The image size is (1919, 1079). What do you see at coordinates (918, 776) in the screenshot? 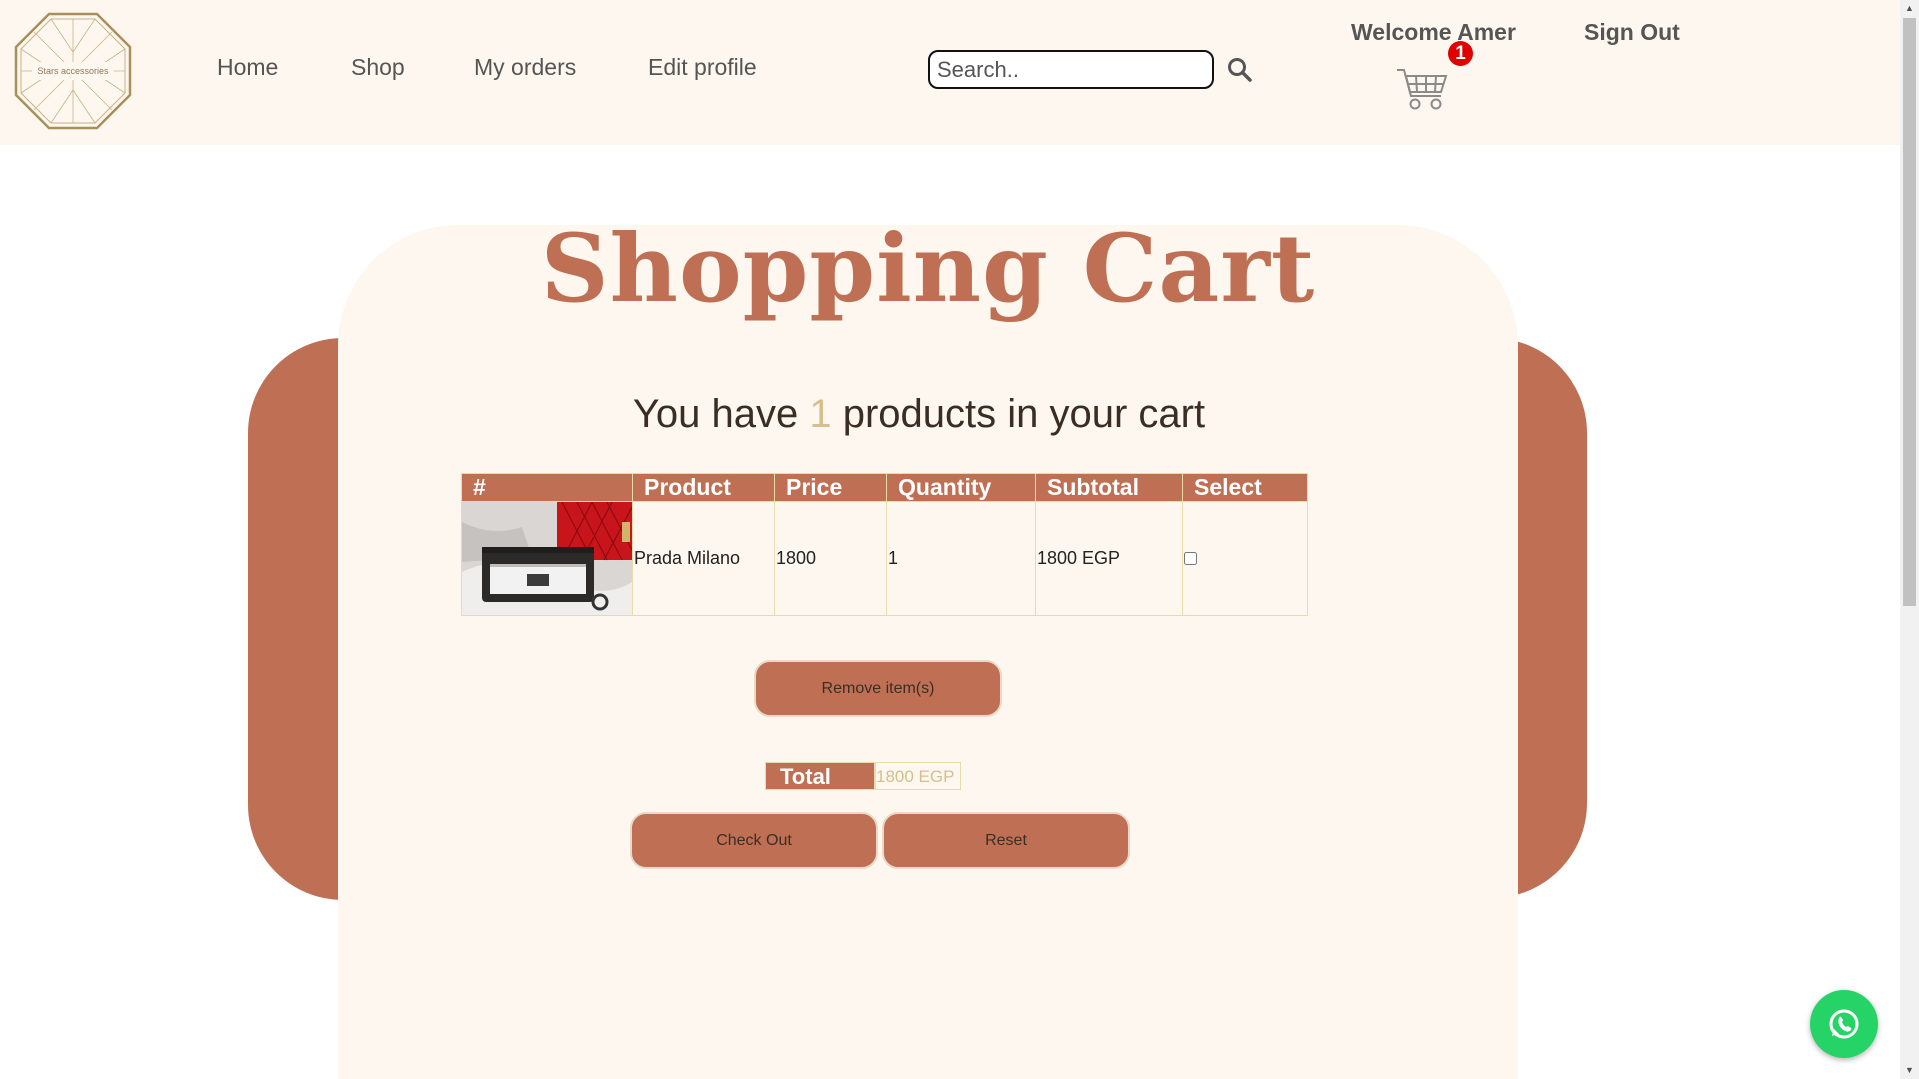
I see `total-value: 1800 EGP` at bounding box center [918, 776].